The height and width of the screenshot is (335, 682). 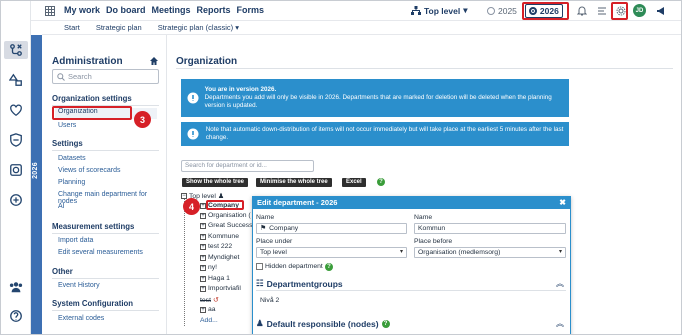 What do you see at coordinates (50, 11) in the screenshot?
I see `apps-grid-icon` at bounding box center [50, 11].